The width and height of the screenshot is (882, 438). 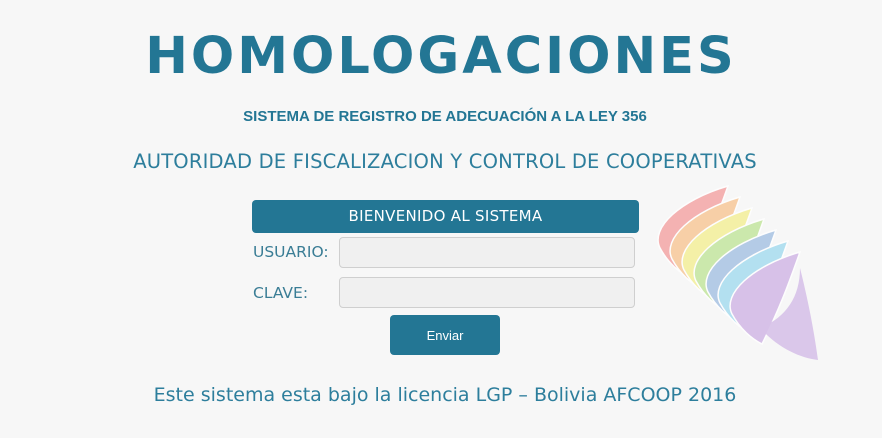 What do you see at coordinates (291, 252) in the screenshot?
I see `username-label: USUARIO:` at bounding box center [291, 252].